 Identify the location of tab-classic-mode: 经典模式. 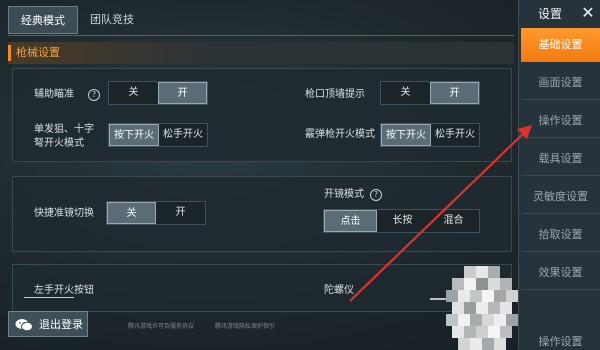
(43, 20).